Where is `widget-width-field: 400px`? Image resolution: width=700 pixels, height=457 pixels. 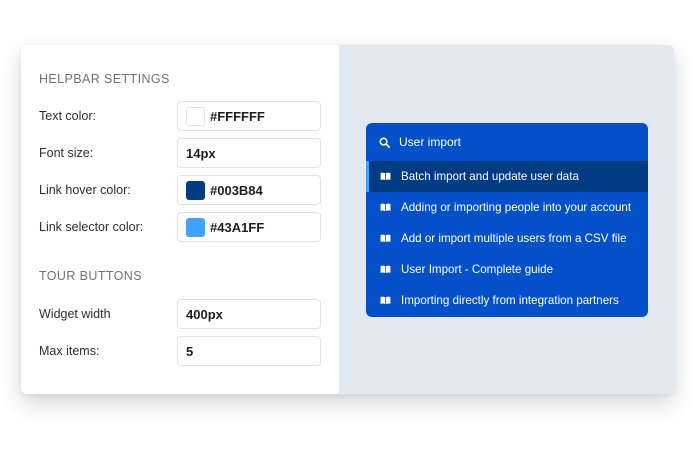
widget-width-field: 400px is located at coordinates (249, 314).